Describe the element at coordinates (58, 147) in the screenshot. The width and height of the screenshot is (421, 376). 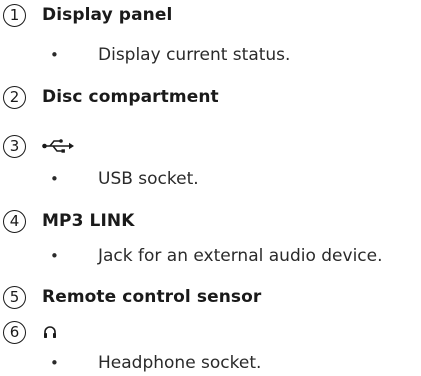
I see `usb-icon` at that location.